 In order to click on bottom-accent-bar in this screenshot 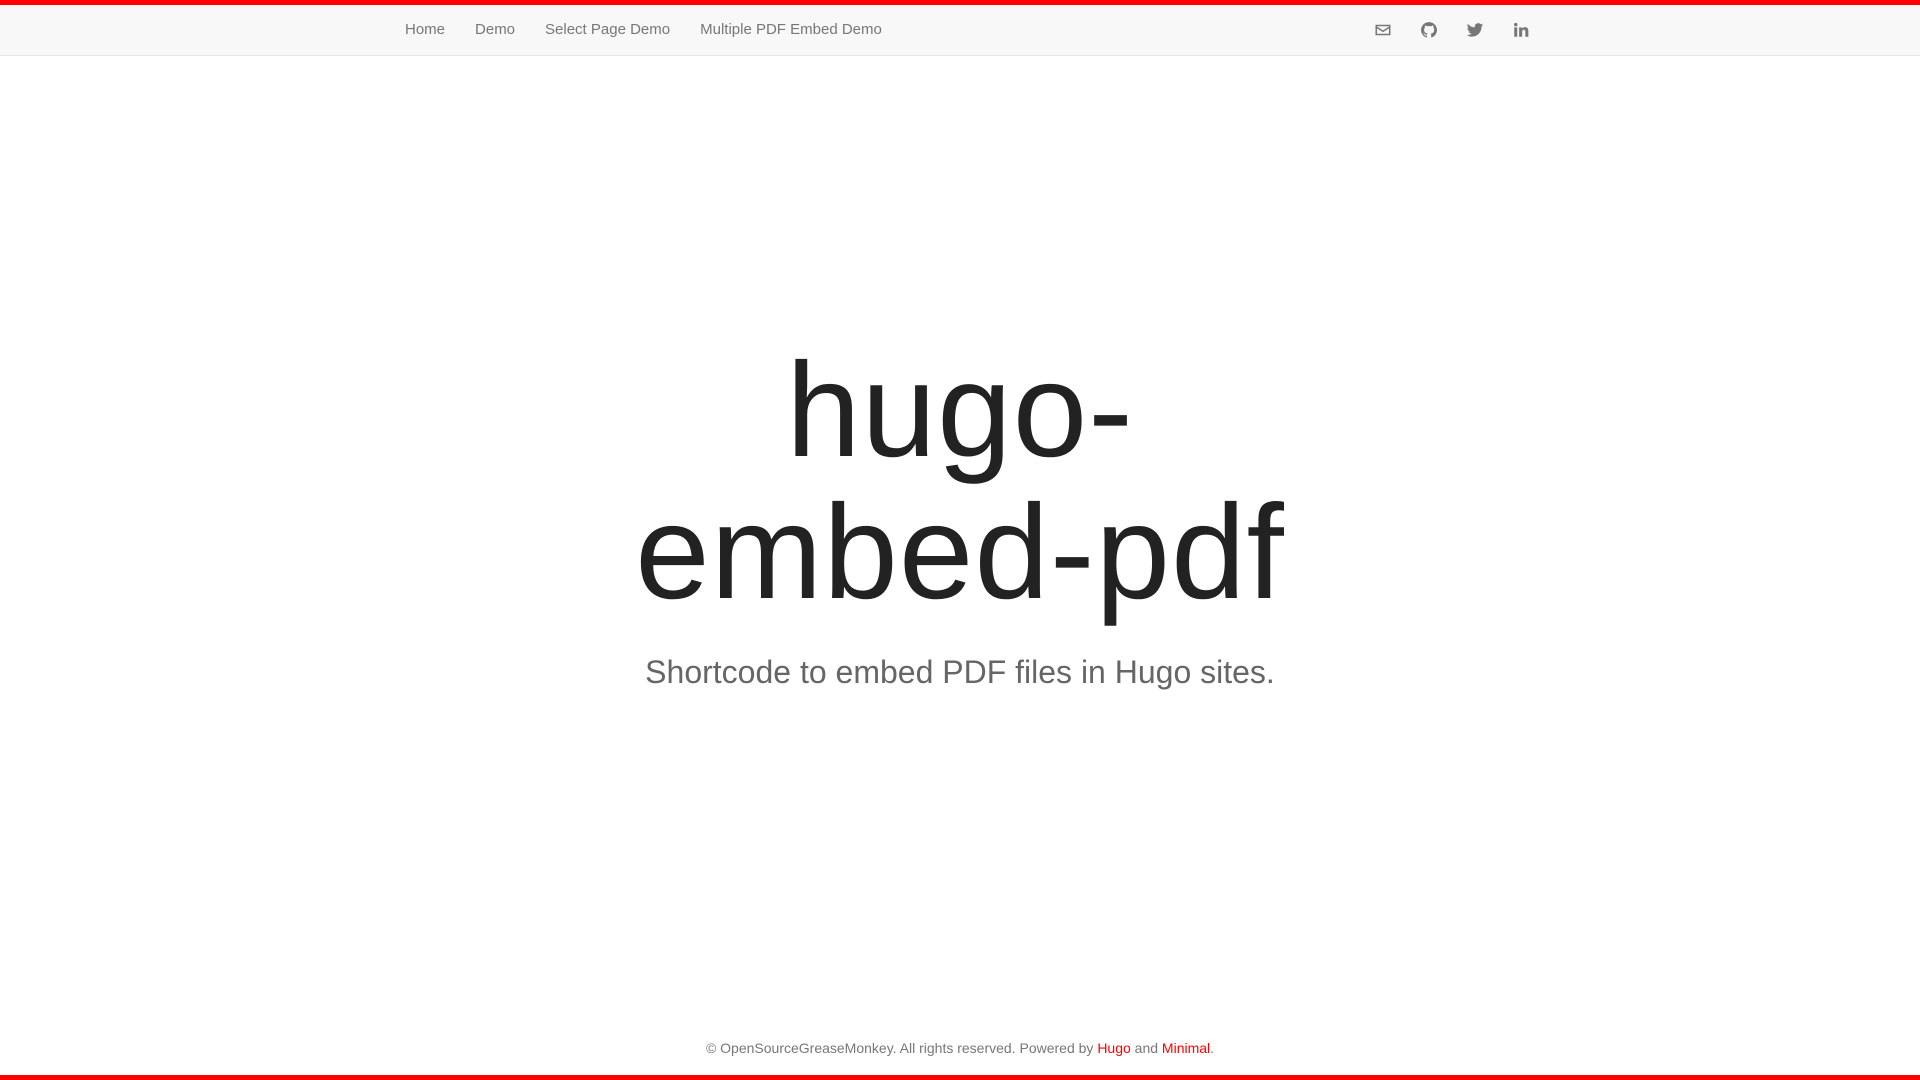, I will do `click(960, 1077)`.